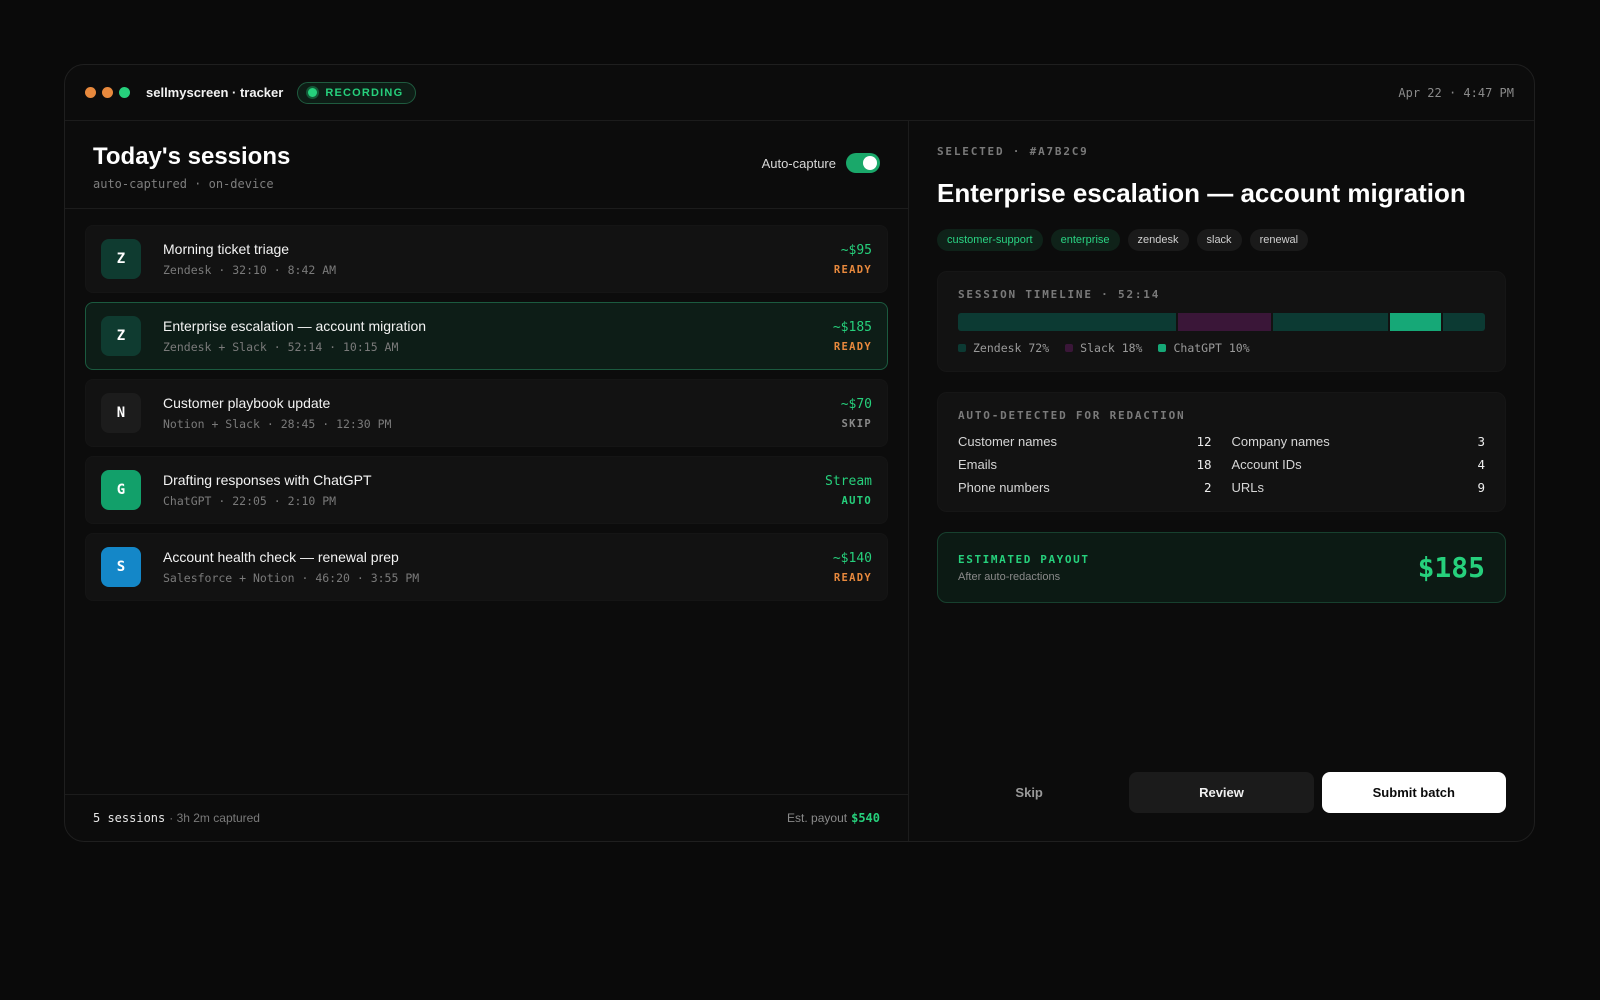 The width and height of the screenshot is (1600, 1000). I want to click on redaction-row: Customer names 12, so click(1085, 441).